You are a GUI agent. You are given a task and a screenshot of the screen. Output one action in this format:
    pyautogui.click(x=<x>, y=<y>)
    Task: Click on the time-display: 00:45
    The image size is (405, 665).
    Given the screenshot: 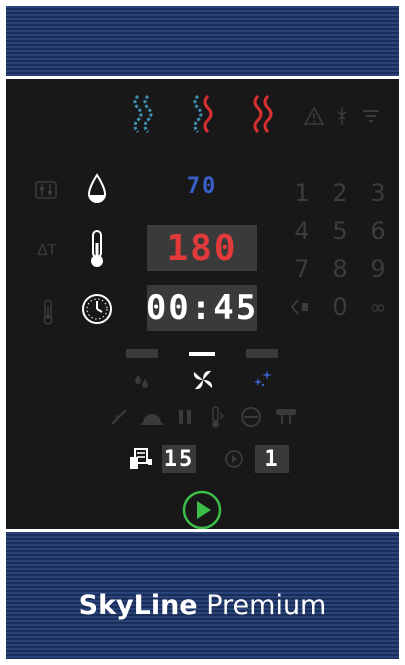 What is the action you would take?
    pyautogui.click(x=202, y=308)
    